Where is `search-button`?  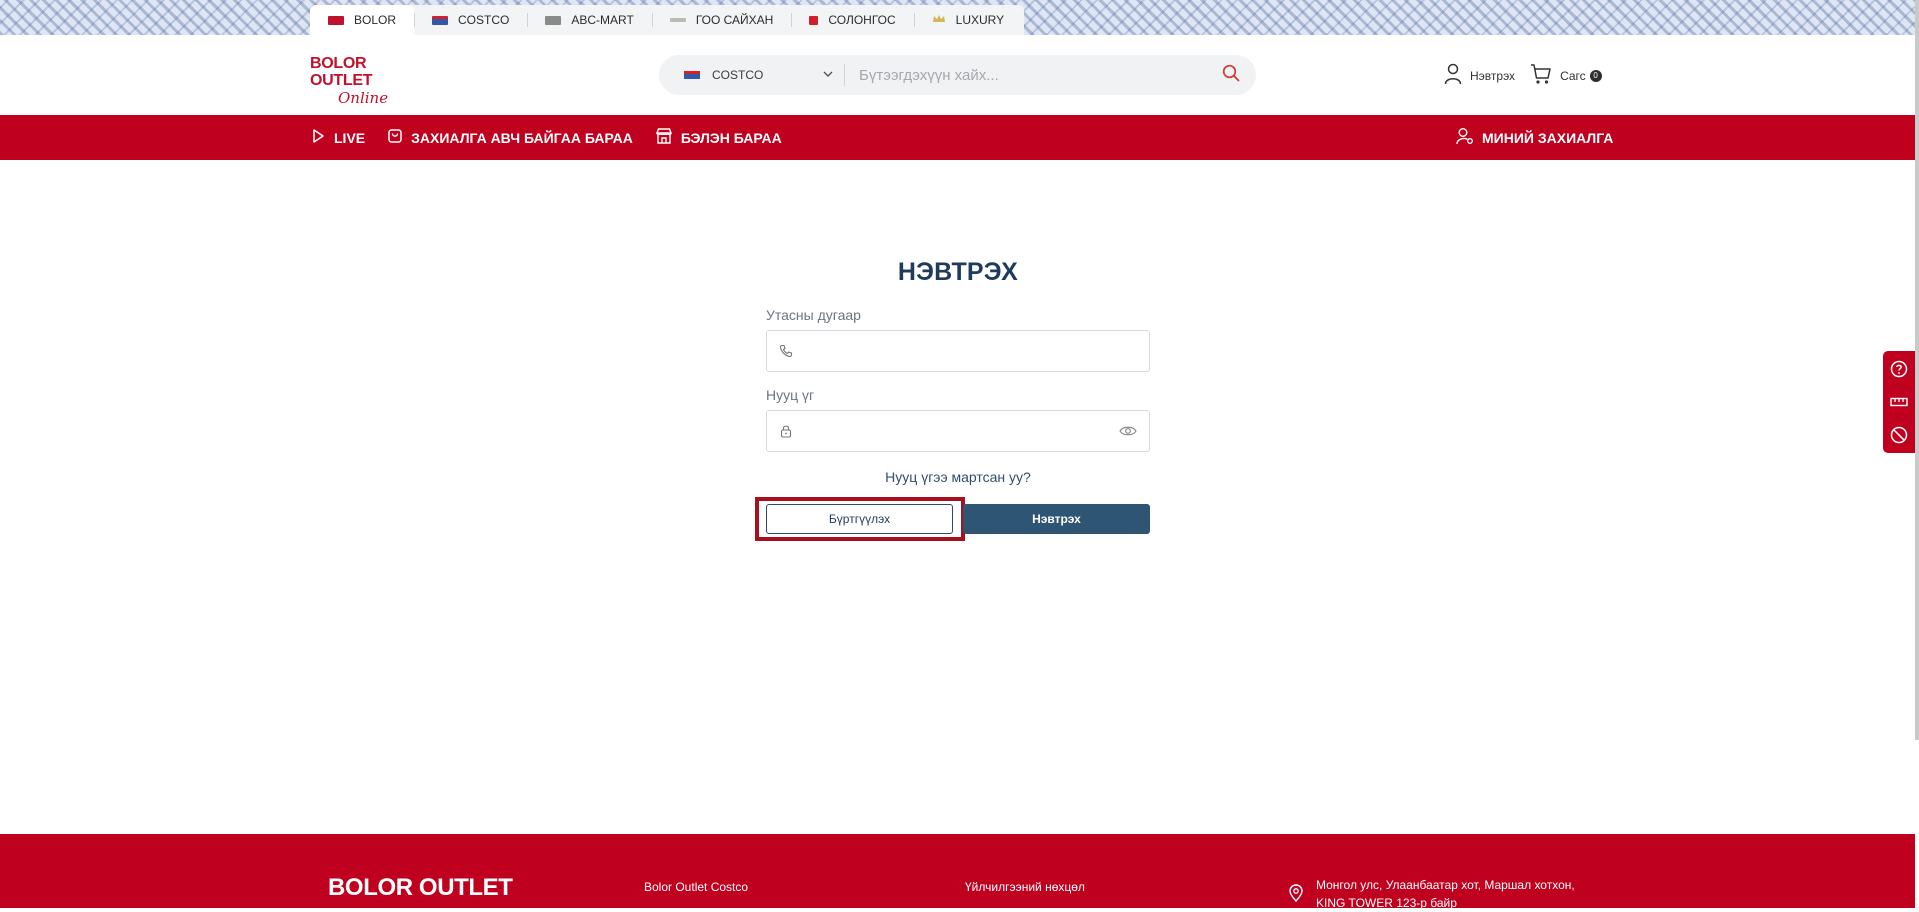
search-button is located at coordinates (1231, 75).